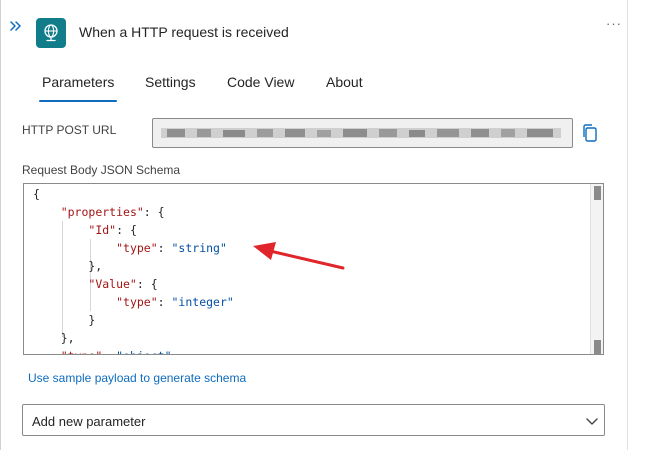 This screenshot has width=648, height=450. Describe the element at coordinates (592, 421) in the screenshot. I see `chevron-down-icon` at that location.